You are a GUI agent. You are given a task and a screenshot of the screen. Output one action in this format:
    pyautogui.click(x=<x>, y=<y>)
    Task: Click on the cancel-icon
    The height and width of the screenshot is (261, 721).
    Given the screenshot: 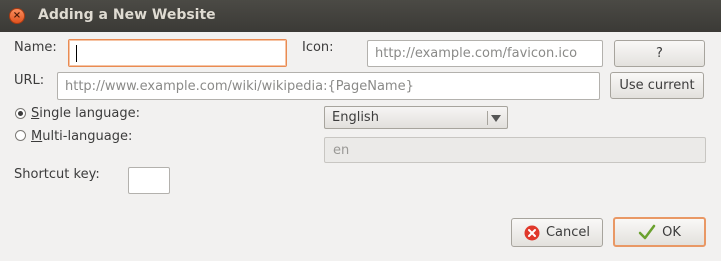 What is the action you would take?
    pyautogui.click(x=532, y=232)
    